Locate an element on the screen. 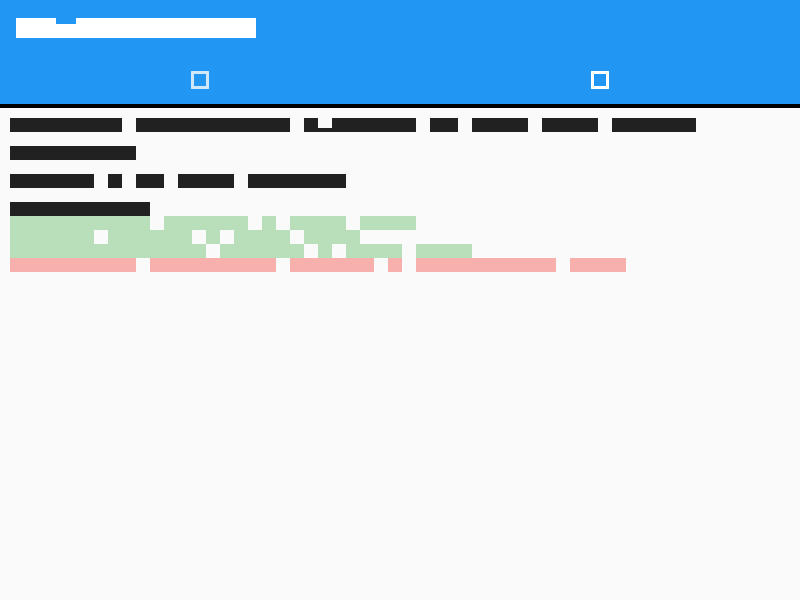 The width and height of the screenshot is (800, 600). tab-second is located at coordinates (600, 80).